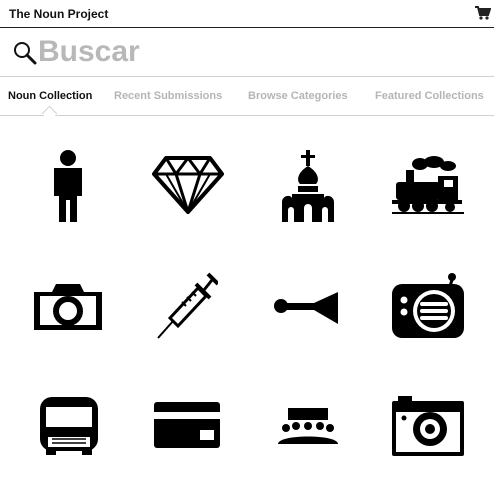  Describe the element at coordinates (69, 426) in the screenshot. I see `bus-icon` at that location.